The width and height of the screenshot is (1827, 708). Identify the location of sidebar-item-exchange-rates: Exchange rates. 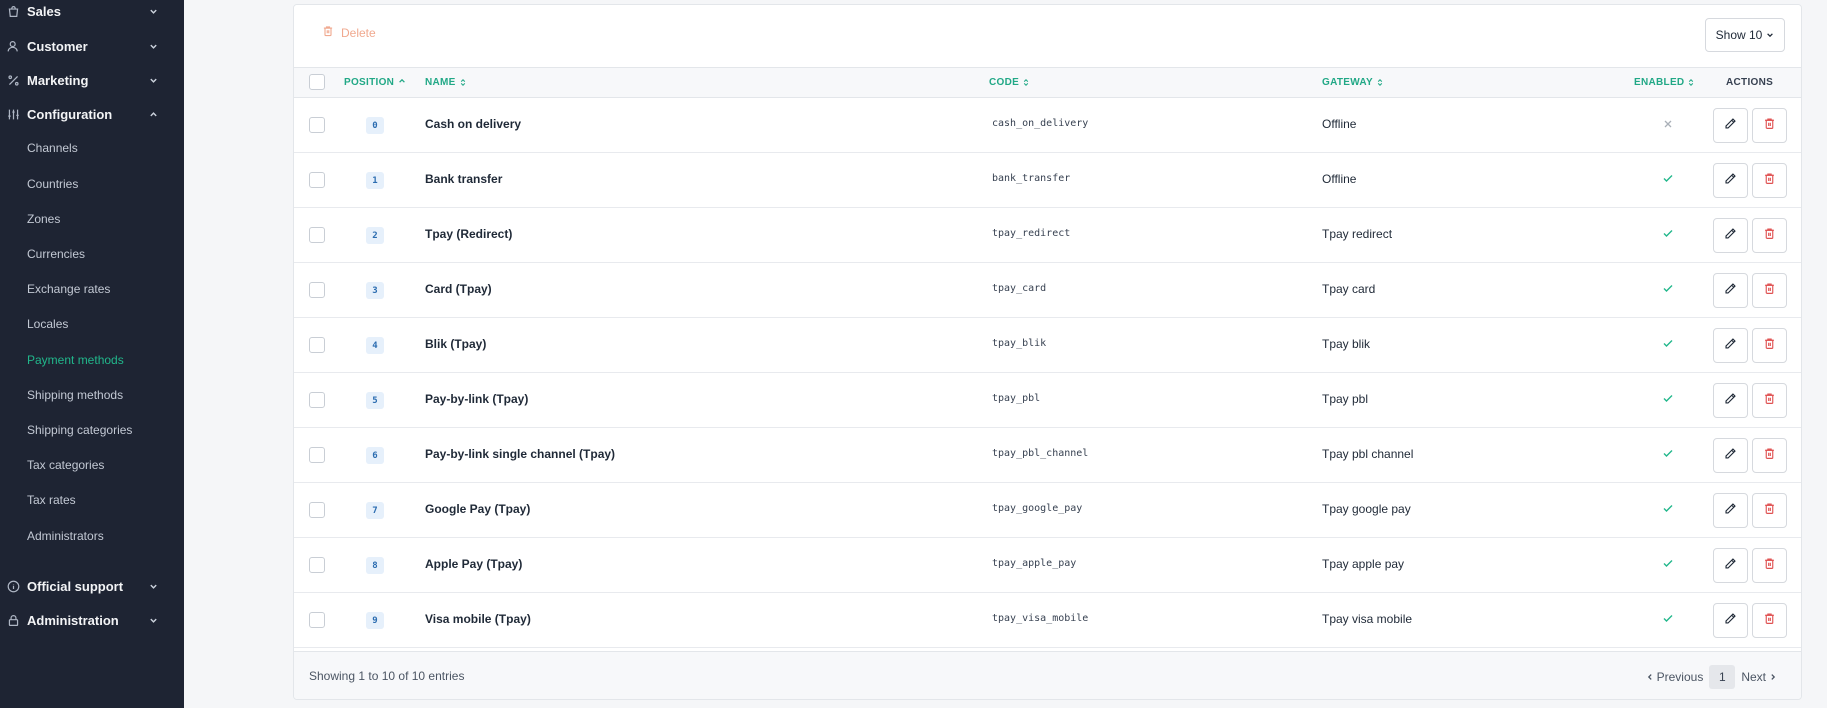
(68, 289).